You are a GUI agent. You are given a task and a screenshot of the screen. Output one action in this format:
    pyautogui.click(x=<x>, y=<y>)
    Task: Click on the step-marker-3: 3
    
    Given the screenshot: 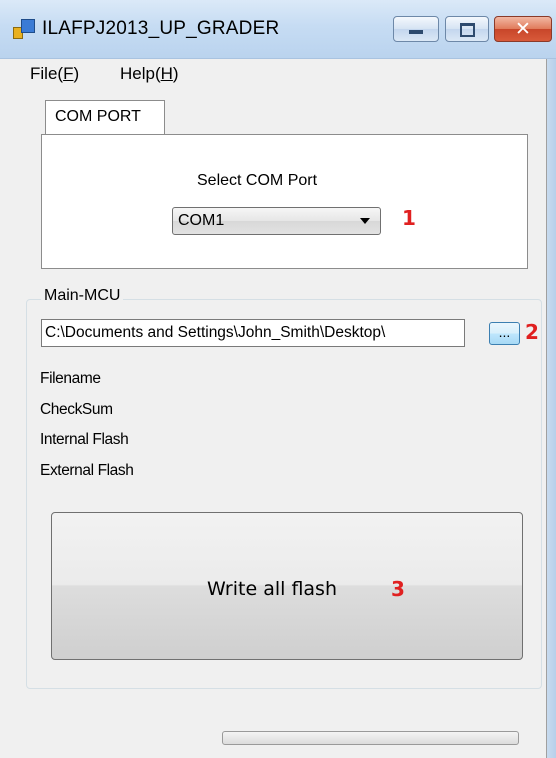 What is the action you would take?
    pyautogui.click(x=398, y=589)
    